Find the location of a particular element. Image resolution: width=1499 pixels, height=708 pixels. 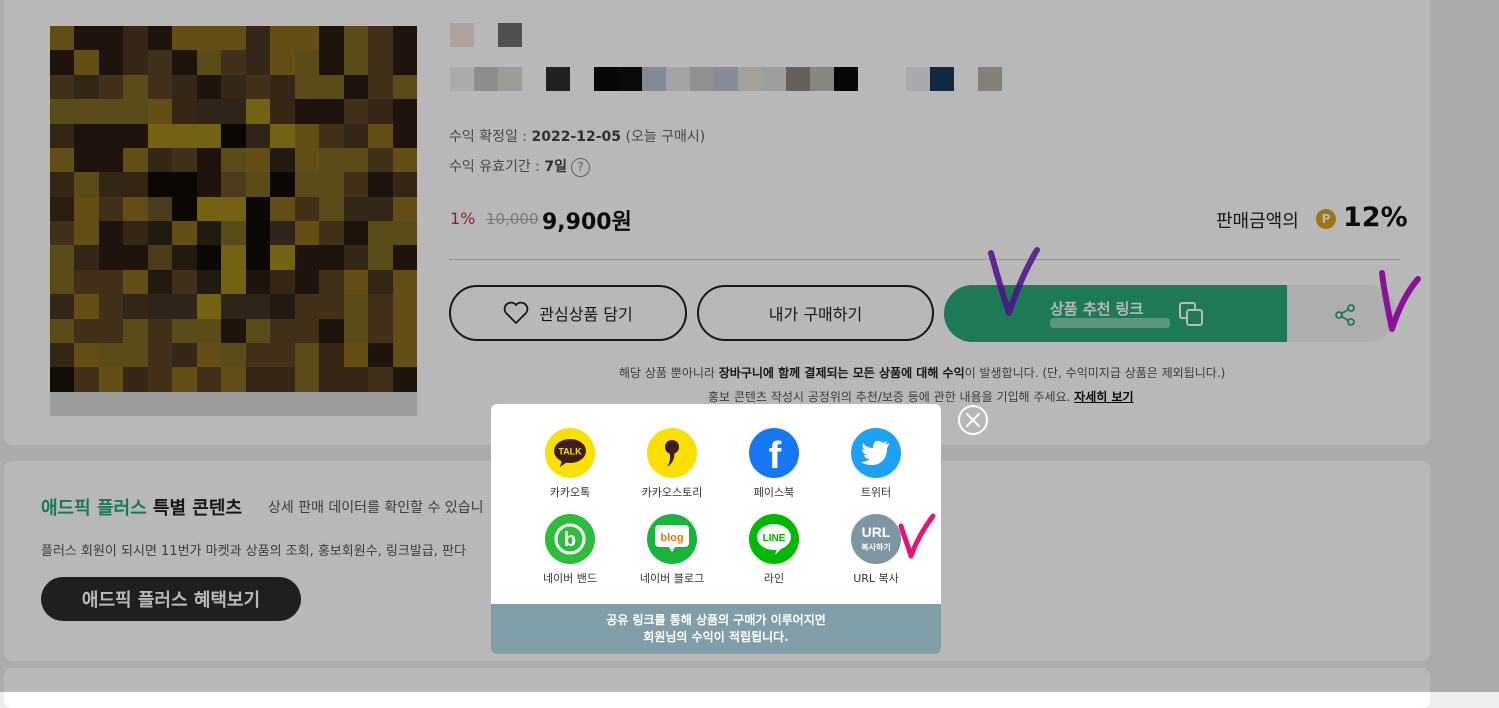

share-item-label: 네이버 밴드 is located at coordinates (570, 578).